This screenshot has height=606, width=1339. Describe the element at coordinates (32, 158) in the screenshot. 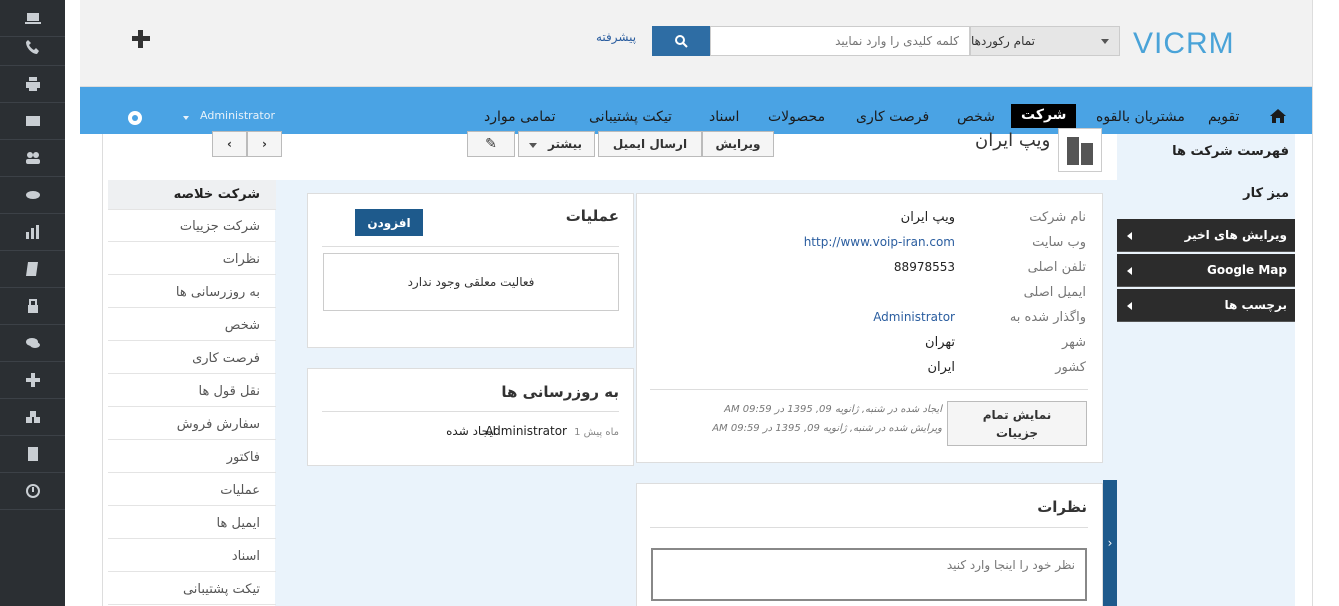

I see `users-icon` at that location.